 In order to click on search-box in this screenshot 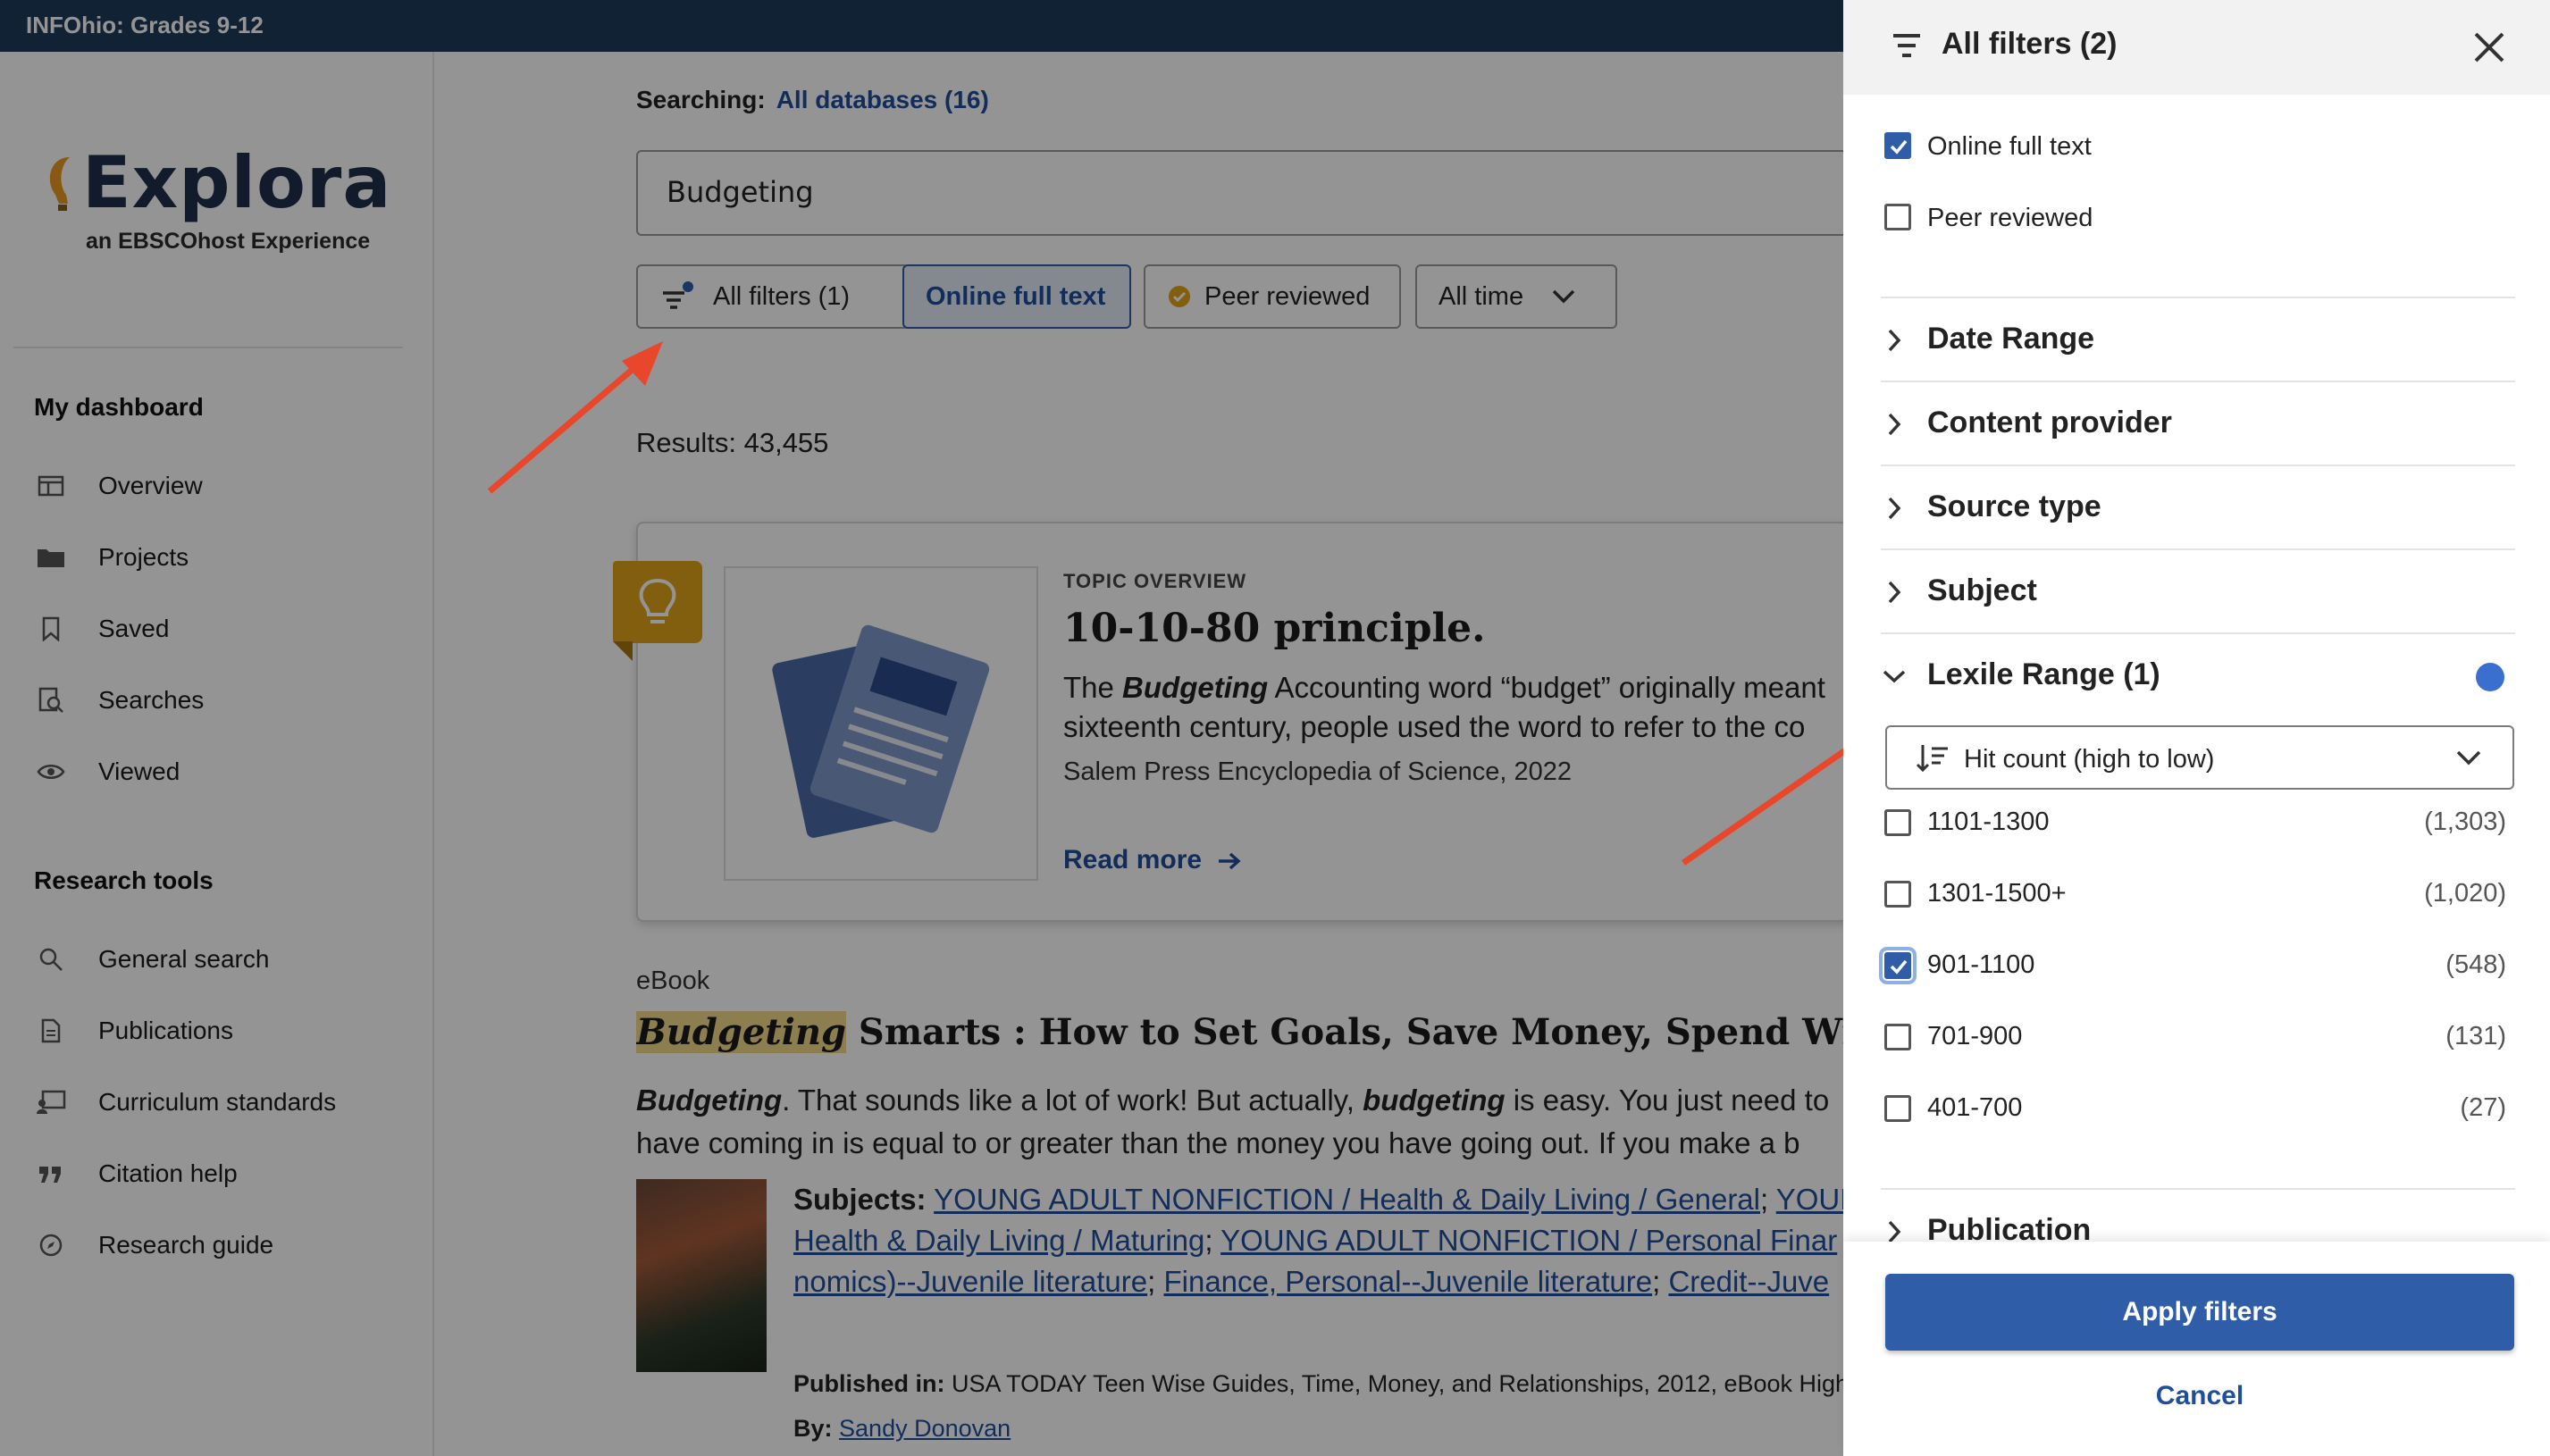, I will do `click(1239, 193)`.